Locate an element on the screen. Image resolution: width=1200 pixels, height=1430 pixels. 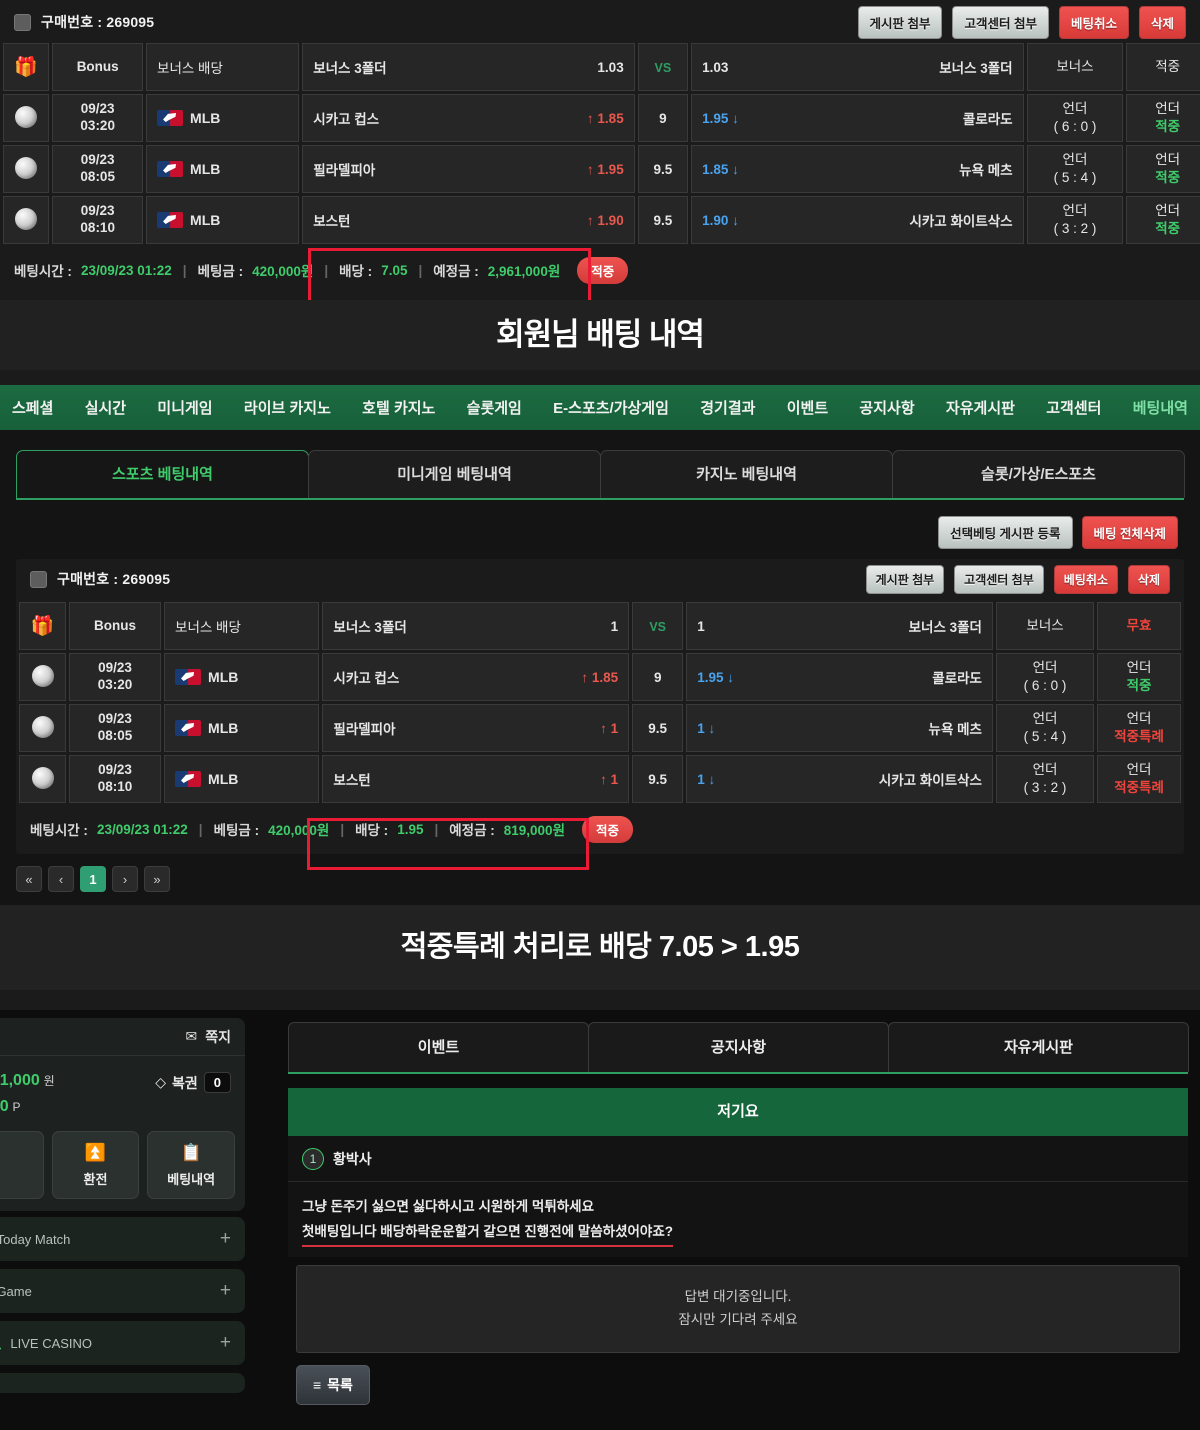
nav-item-live: 실시간 is located at coordinates (105, 407).